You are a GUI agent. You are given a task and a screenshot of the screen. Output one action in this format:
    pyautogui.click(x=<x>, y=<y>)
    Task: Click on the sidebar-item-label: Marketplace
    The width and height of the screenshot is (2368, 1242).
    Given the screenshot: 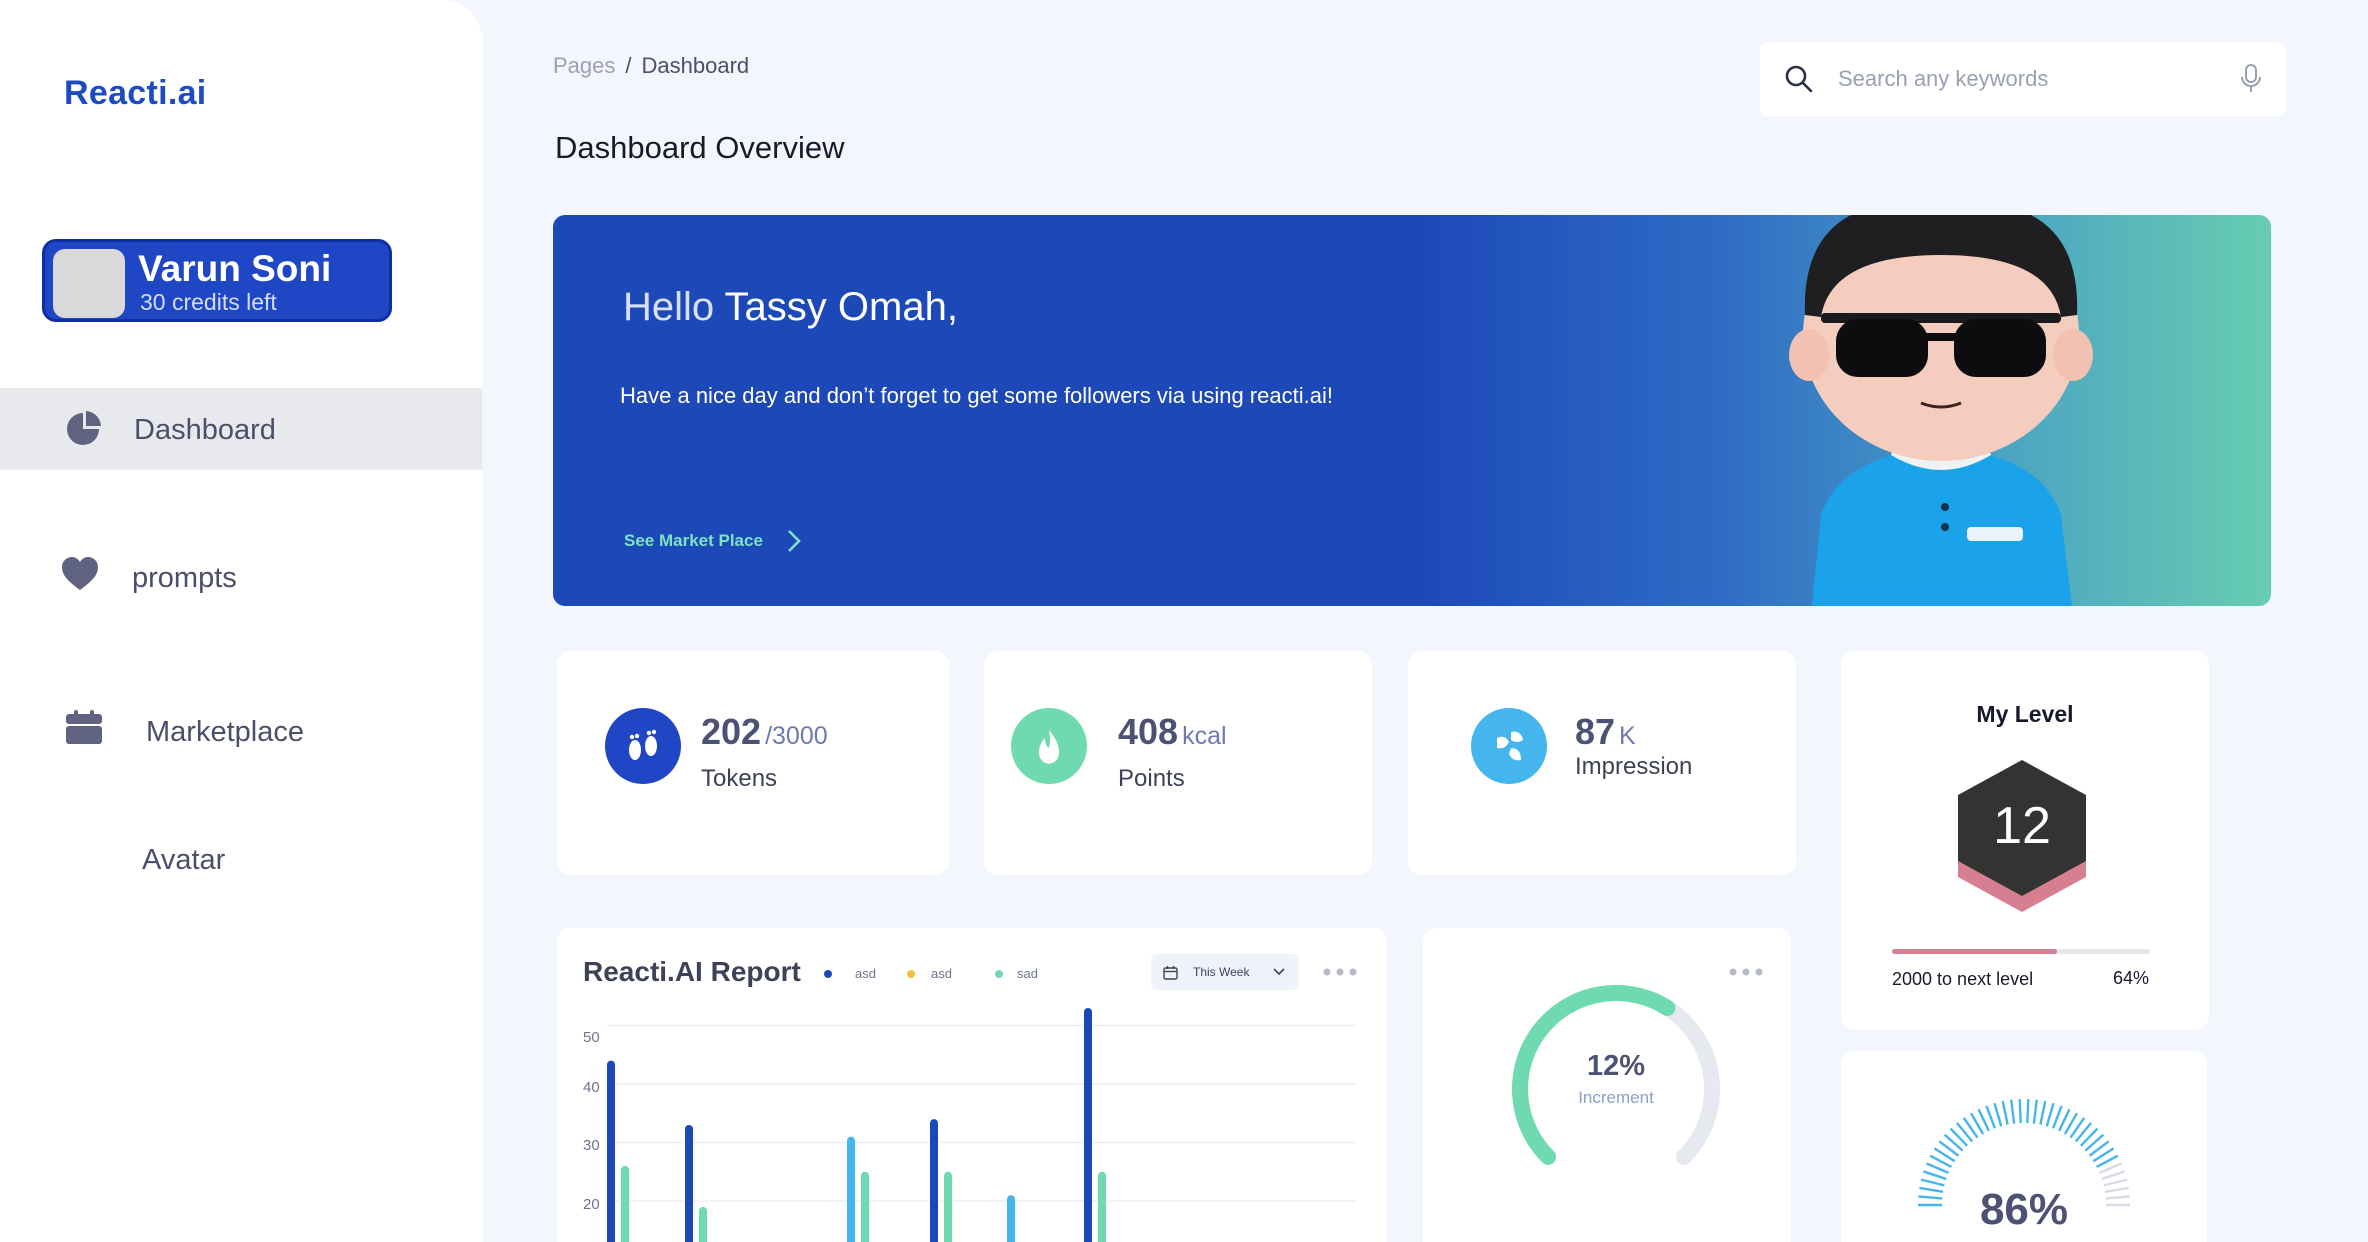 What is the action you would take?
    pyautogui.click(x=225, y=732)
    